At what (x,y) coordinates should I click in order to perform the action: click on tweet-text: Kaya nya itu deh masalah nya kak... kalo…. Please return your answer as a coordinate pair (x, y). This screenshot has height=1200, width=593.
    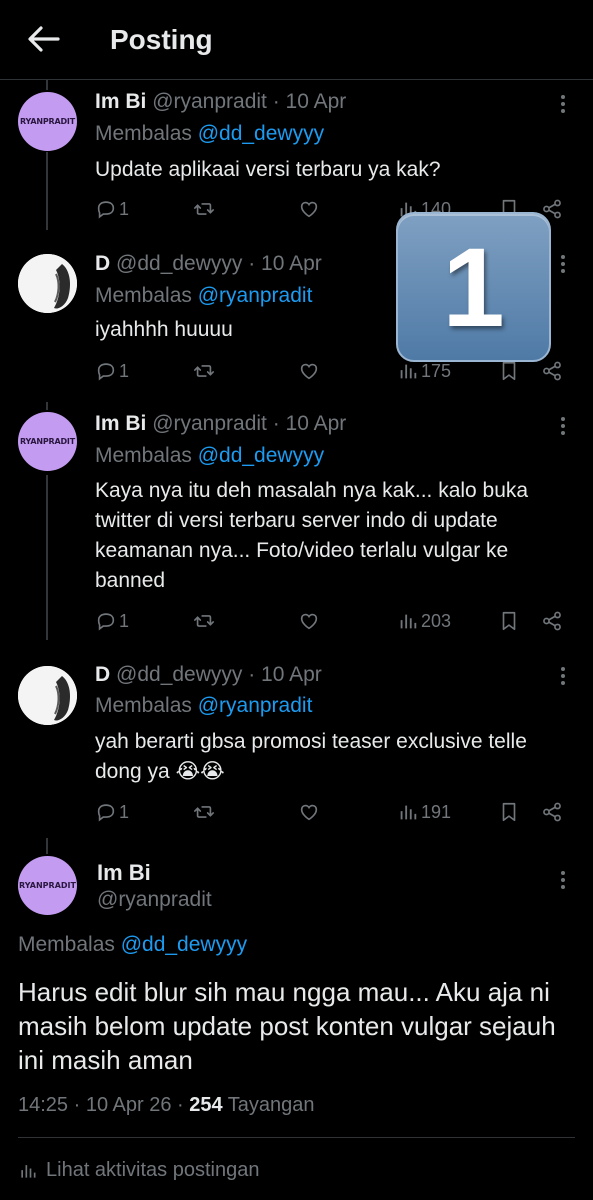
    Looking at the image, I should click on (312, 535).